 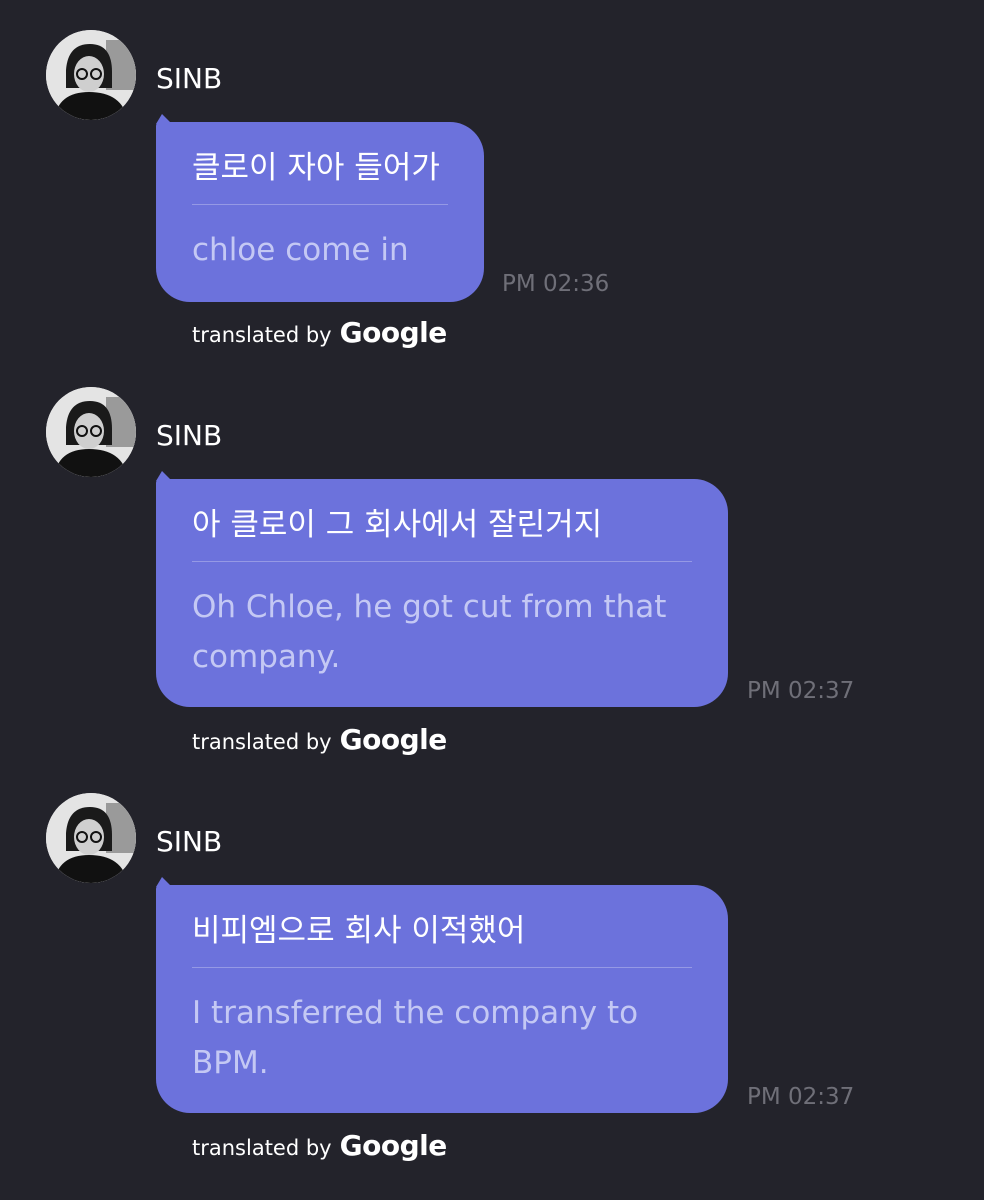 I want to click on original-text: 비피엠으로 회사 이적했어, so click(x=359, y=931).